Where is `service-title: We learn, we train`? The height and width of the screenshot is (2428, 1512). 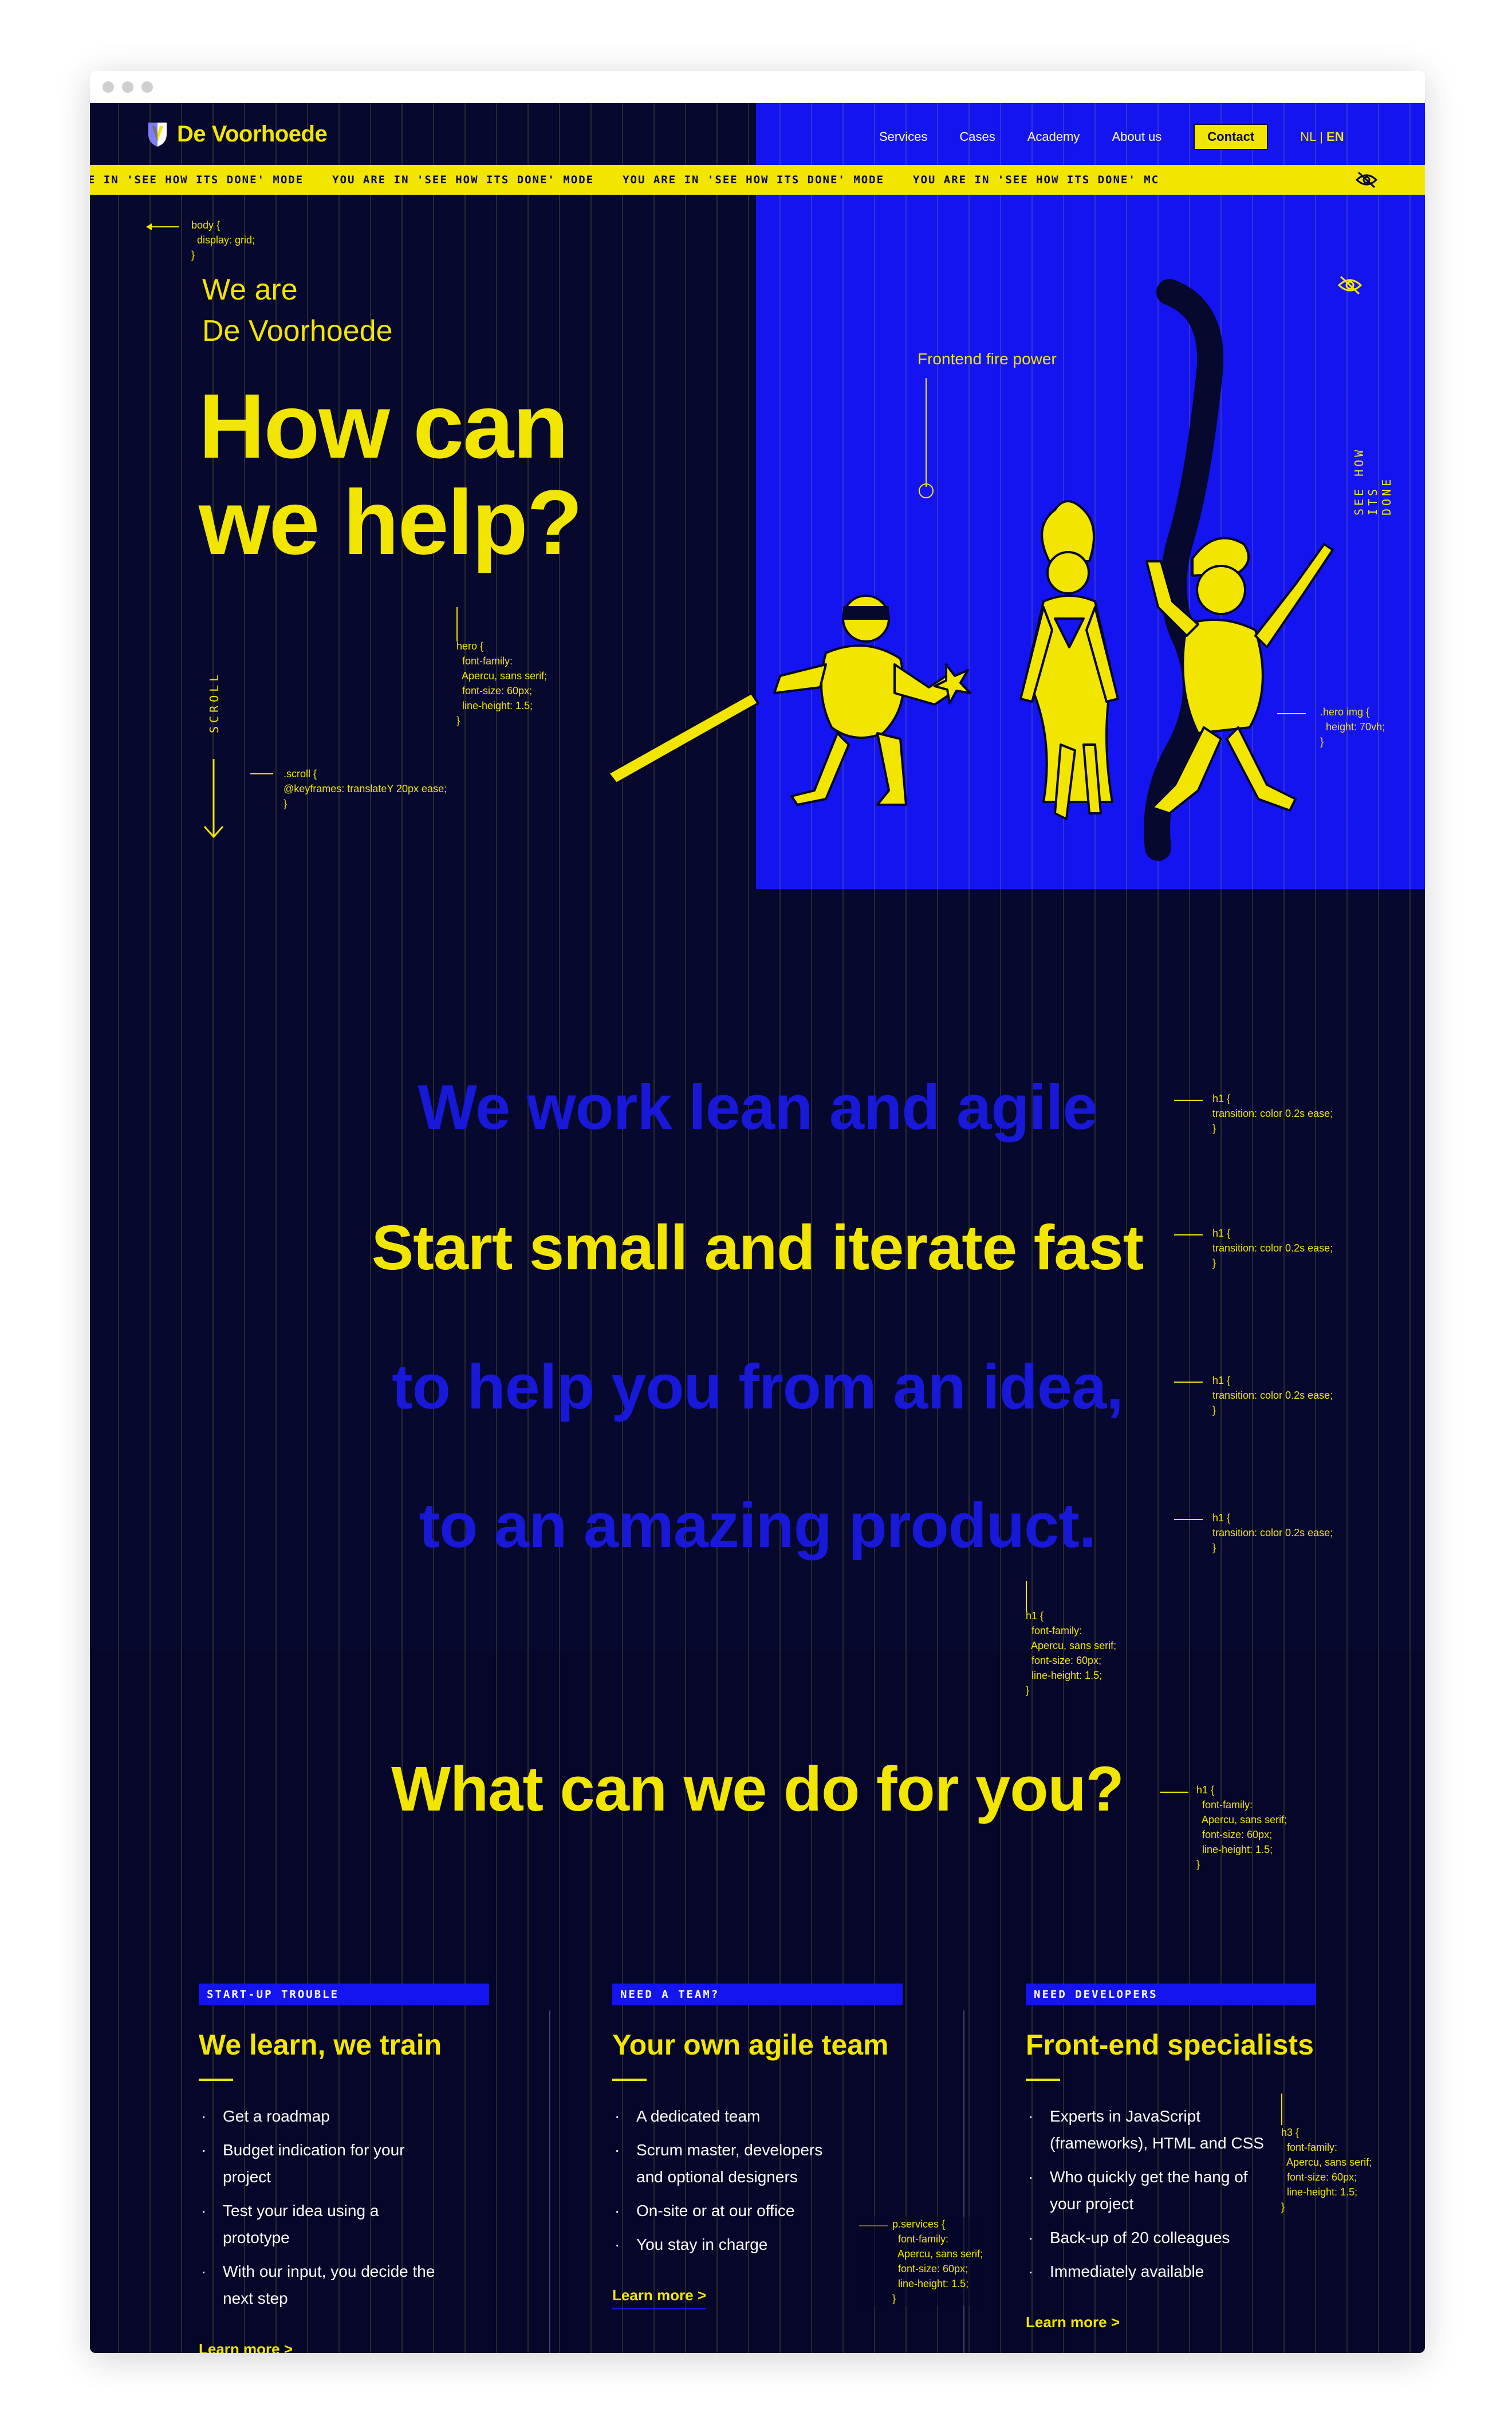 service-title: We learn, we train is located at coordinates (320, 2045).